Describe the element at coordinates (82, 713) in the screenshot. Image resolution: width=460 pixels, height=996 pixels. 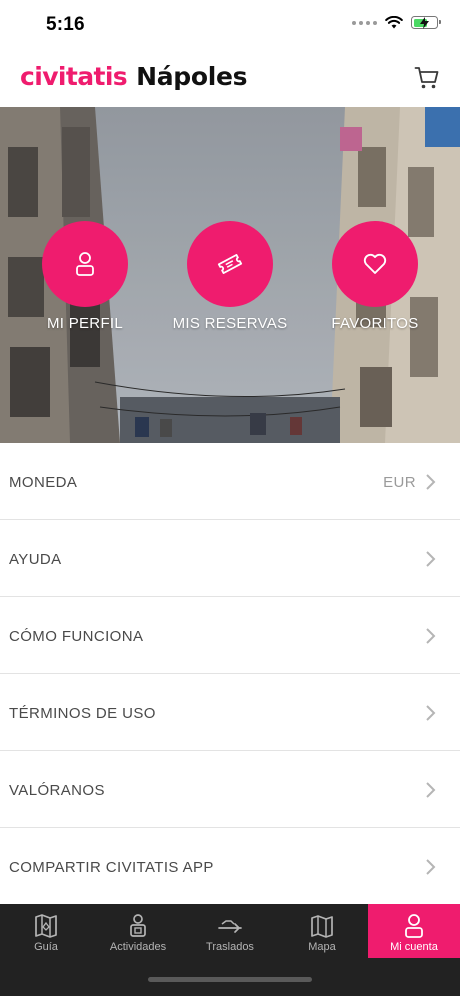
I see `menu-item-label: TÉRMINOS DE USO` at that location.